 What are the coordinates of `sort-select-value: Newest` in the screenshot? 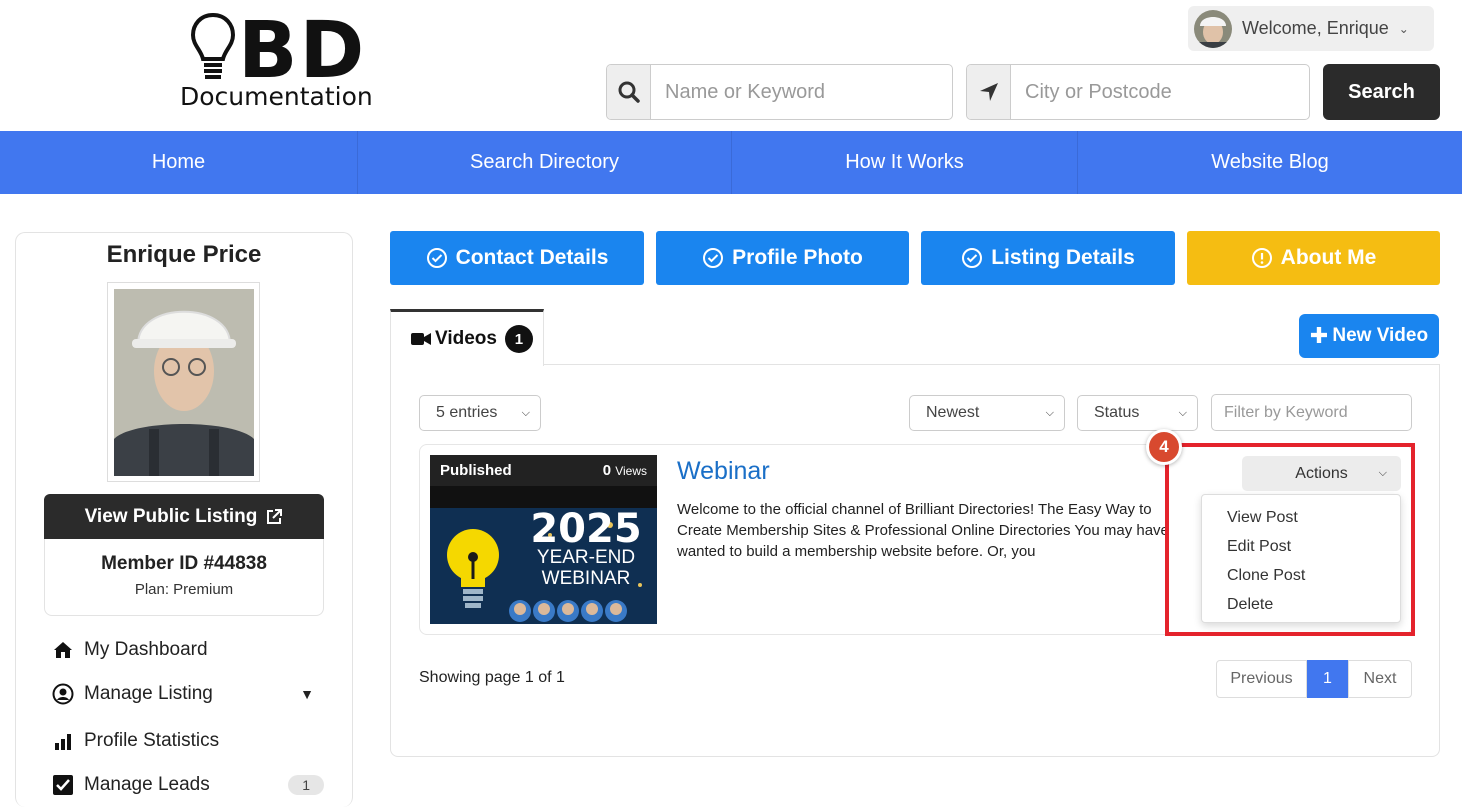 It's located at (953, 412).